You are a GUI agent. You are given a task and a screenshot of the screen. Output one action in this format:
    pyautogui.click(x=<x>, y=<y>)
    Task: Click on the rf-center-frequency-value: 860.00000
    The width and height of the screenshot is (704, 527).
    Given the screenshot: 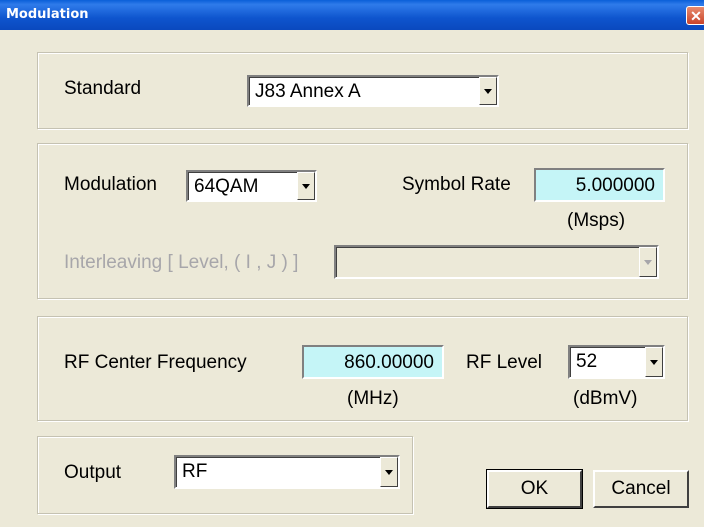 What is the action you would take?
    pyautogui.click(x=389, y=362)
    